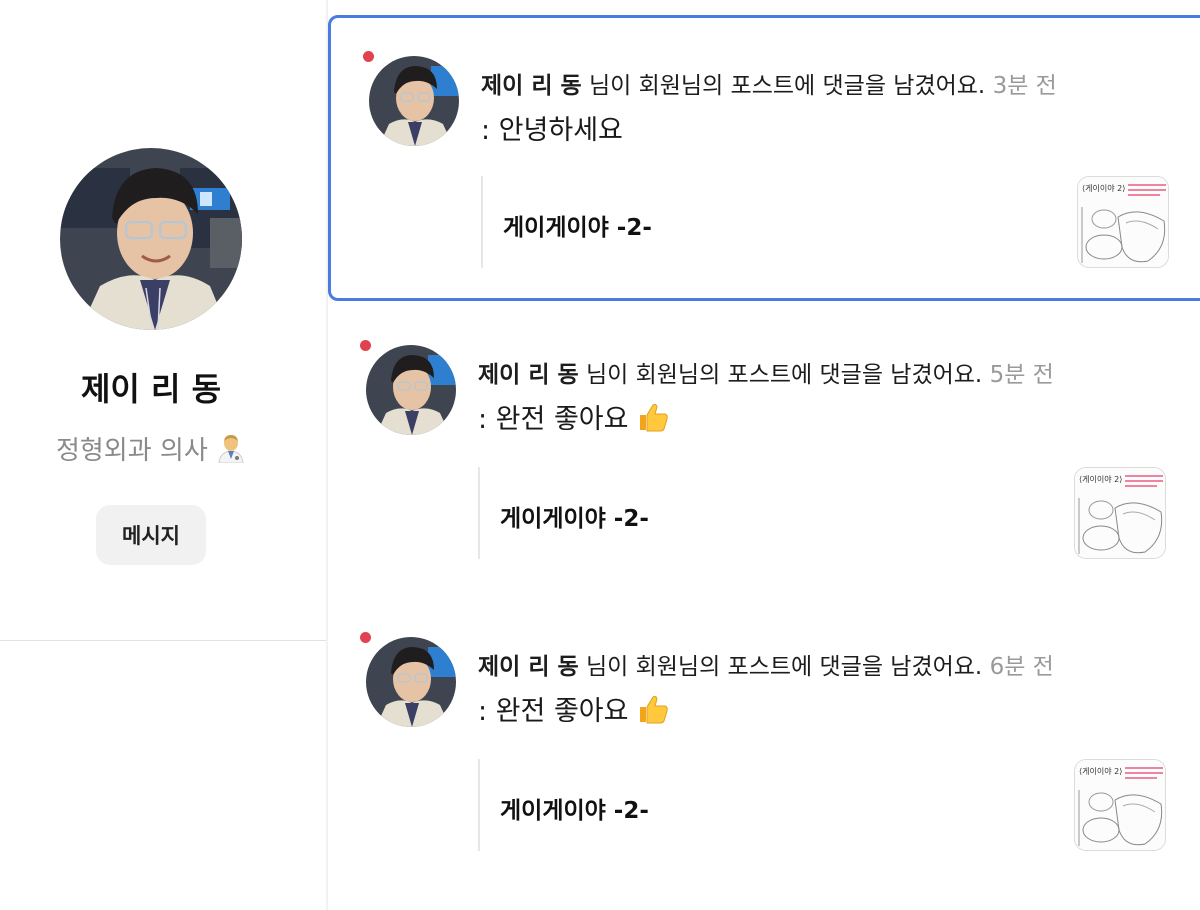  I want to click on notification-time: 5분 전, so click(1021, 375).